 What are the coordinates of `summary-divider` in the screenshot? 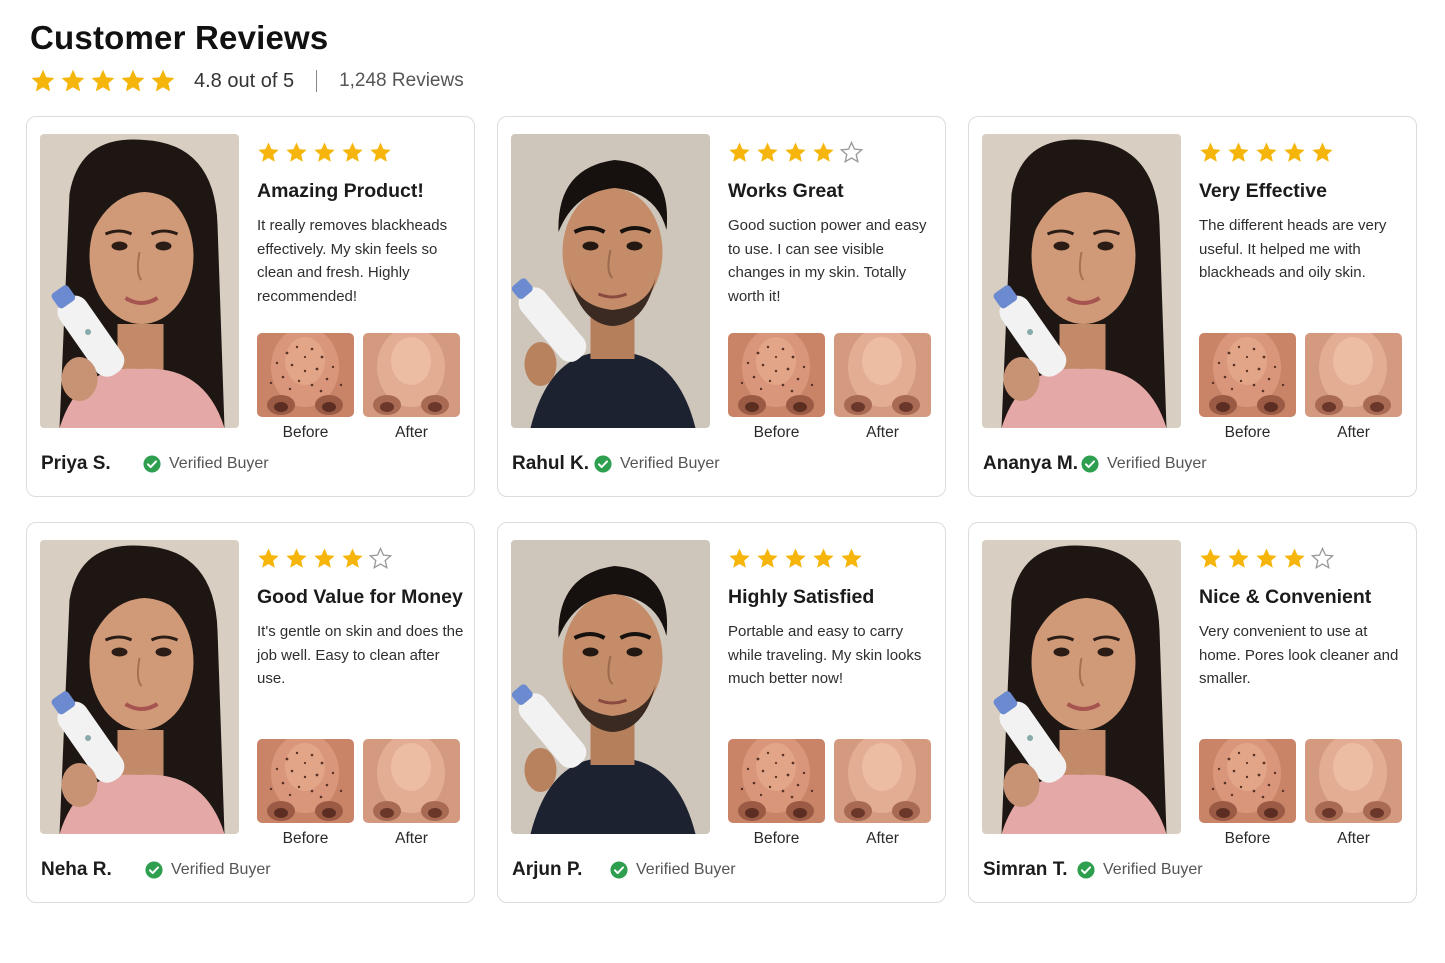 It's located at (317, 81).